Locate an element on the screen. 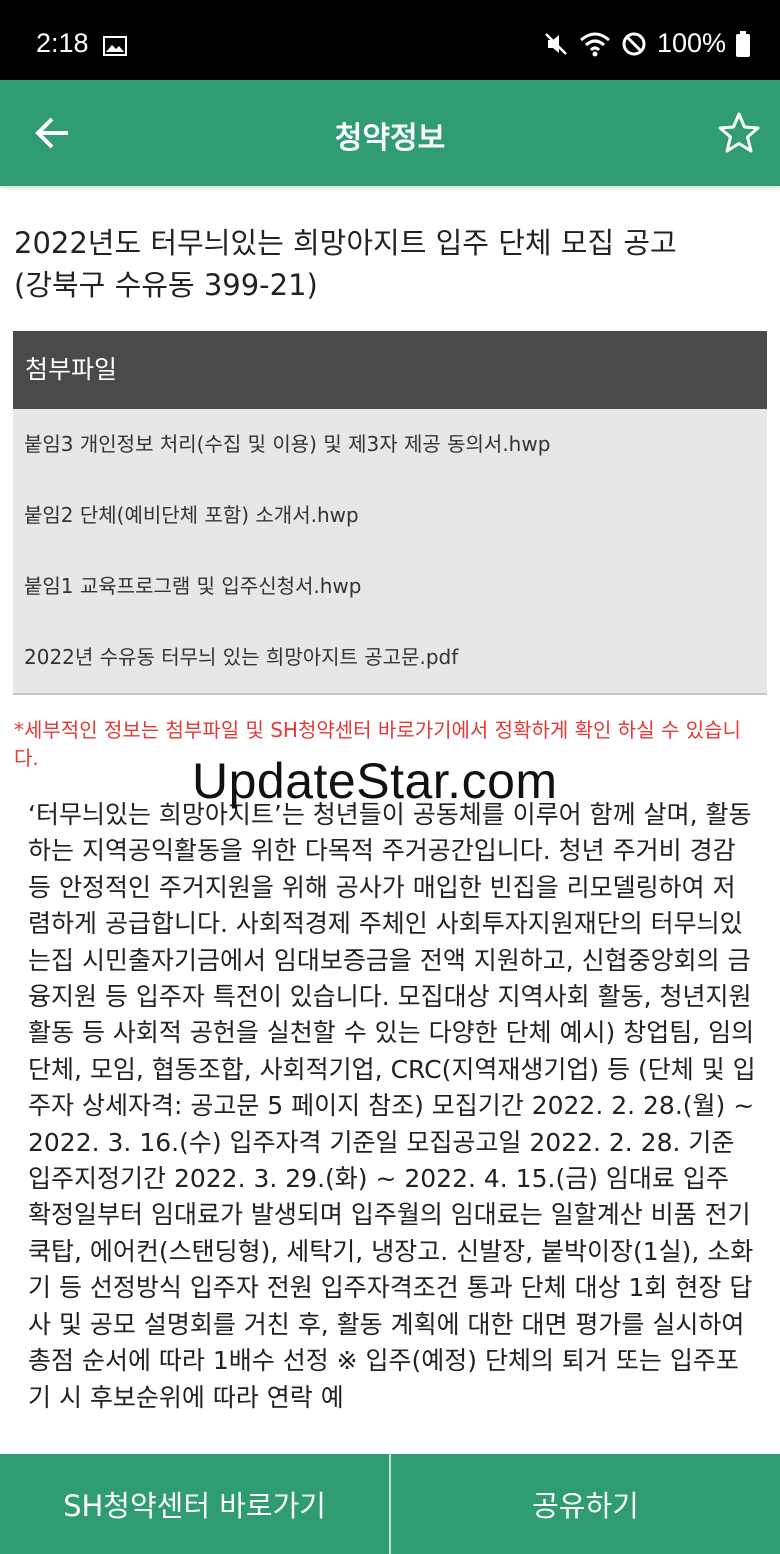 This screenshot has height=1554, width=780. attachment-item: 붙임3 개인정보 처리(수집 및 이용) 및 제3자 제공 동의서.hwp is located at coordinates (390, 444).